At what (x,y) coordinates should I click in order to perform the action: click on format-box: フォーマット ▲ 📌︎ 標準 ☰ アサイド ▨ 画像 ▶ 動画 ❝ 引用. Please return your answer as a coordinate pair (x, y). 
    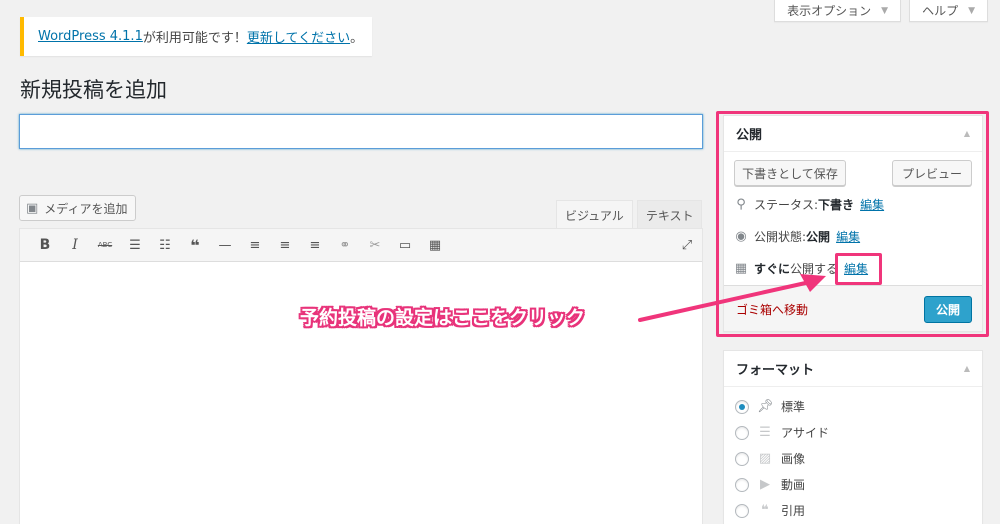
    Looking at the image, I should click on (853, 437).